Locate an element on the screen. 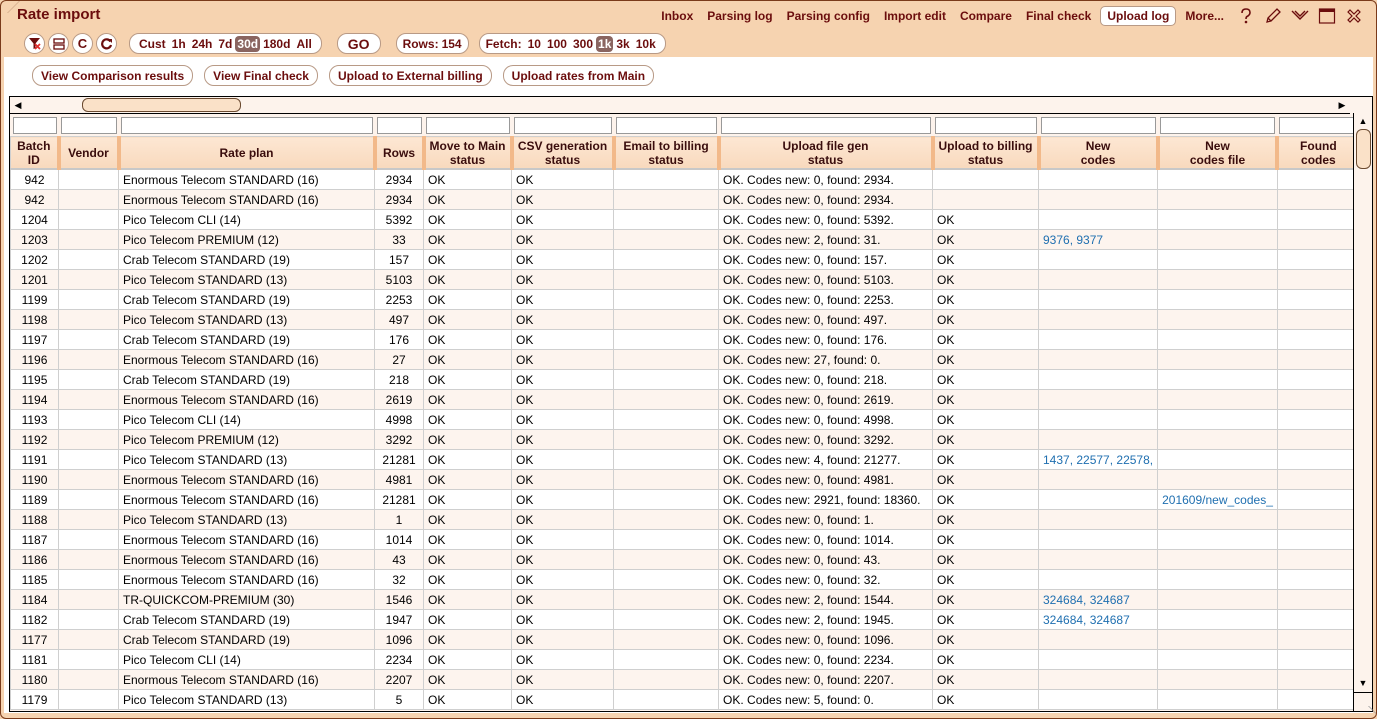 The image size is (1377, 719). scroll-down-icon: ▼ is located at coordinates (1363, 683).